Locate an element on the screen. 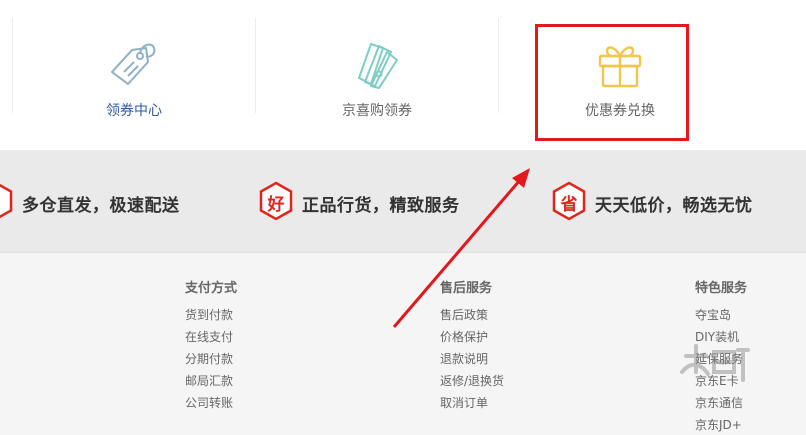  footer-link: 公司转账 is located at coordinates (211, 403).